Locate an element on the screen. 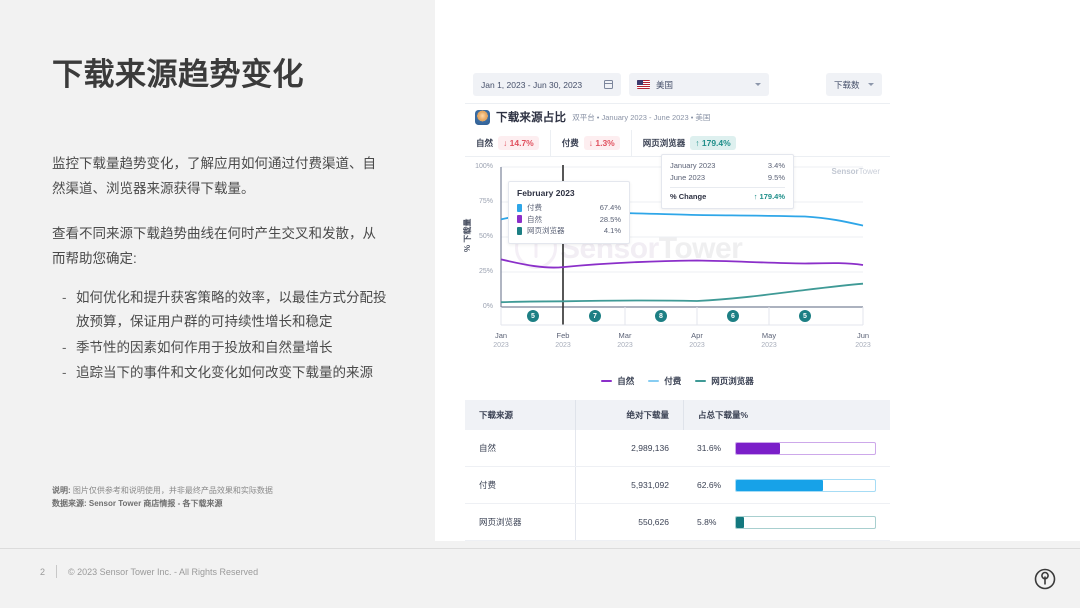 The width and height of the screenshot is (1080, 608). cell-source: 网页浏览器 is located at coordinates (500, 522).